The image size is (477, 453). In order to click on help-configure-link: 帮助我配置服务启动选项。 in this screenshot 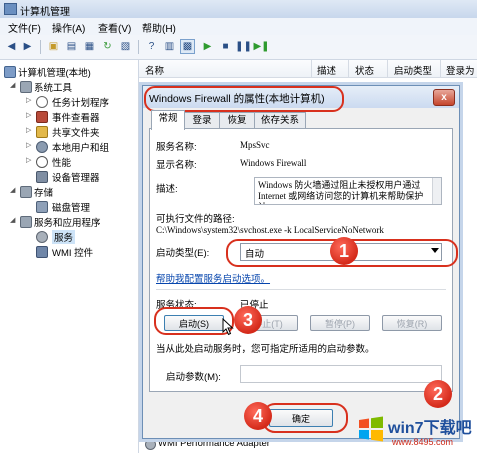, I will do `click(213, 278)`.